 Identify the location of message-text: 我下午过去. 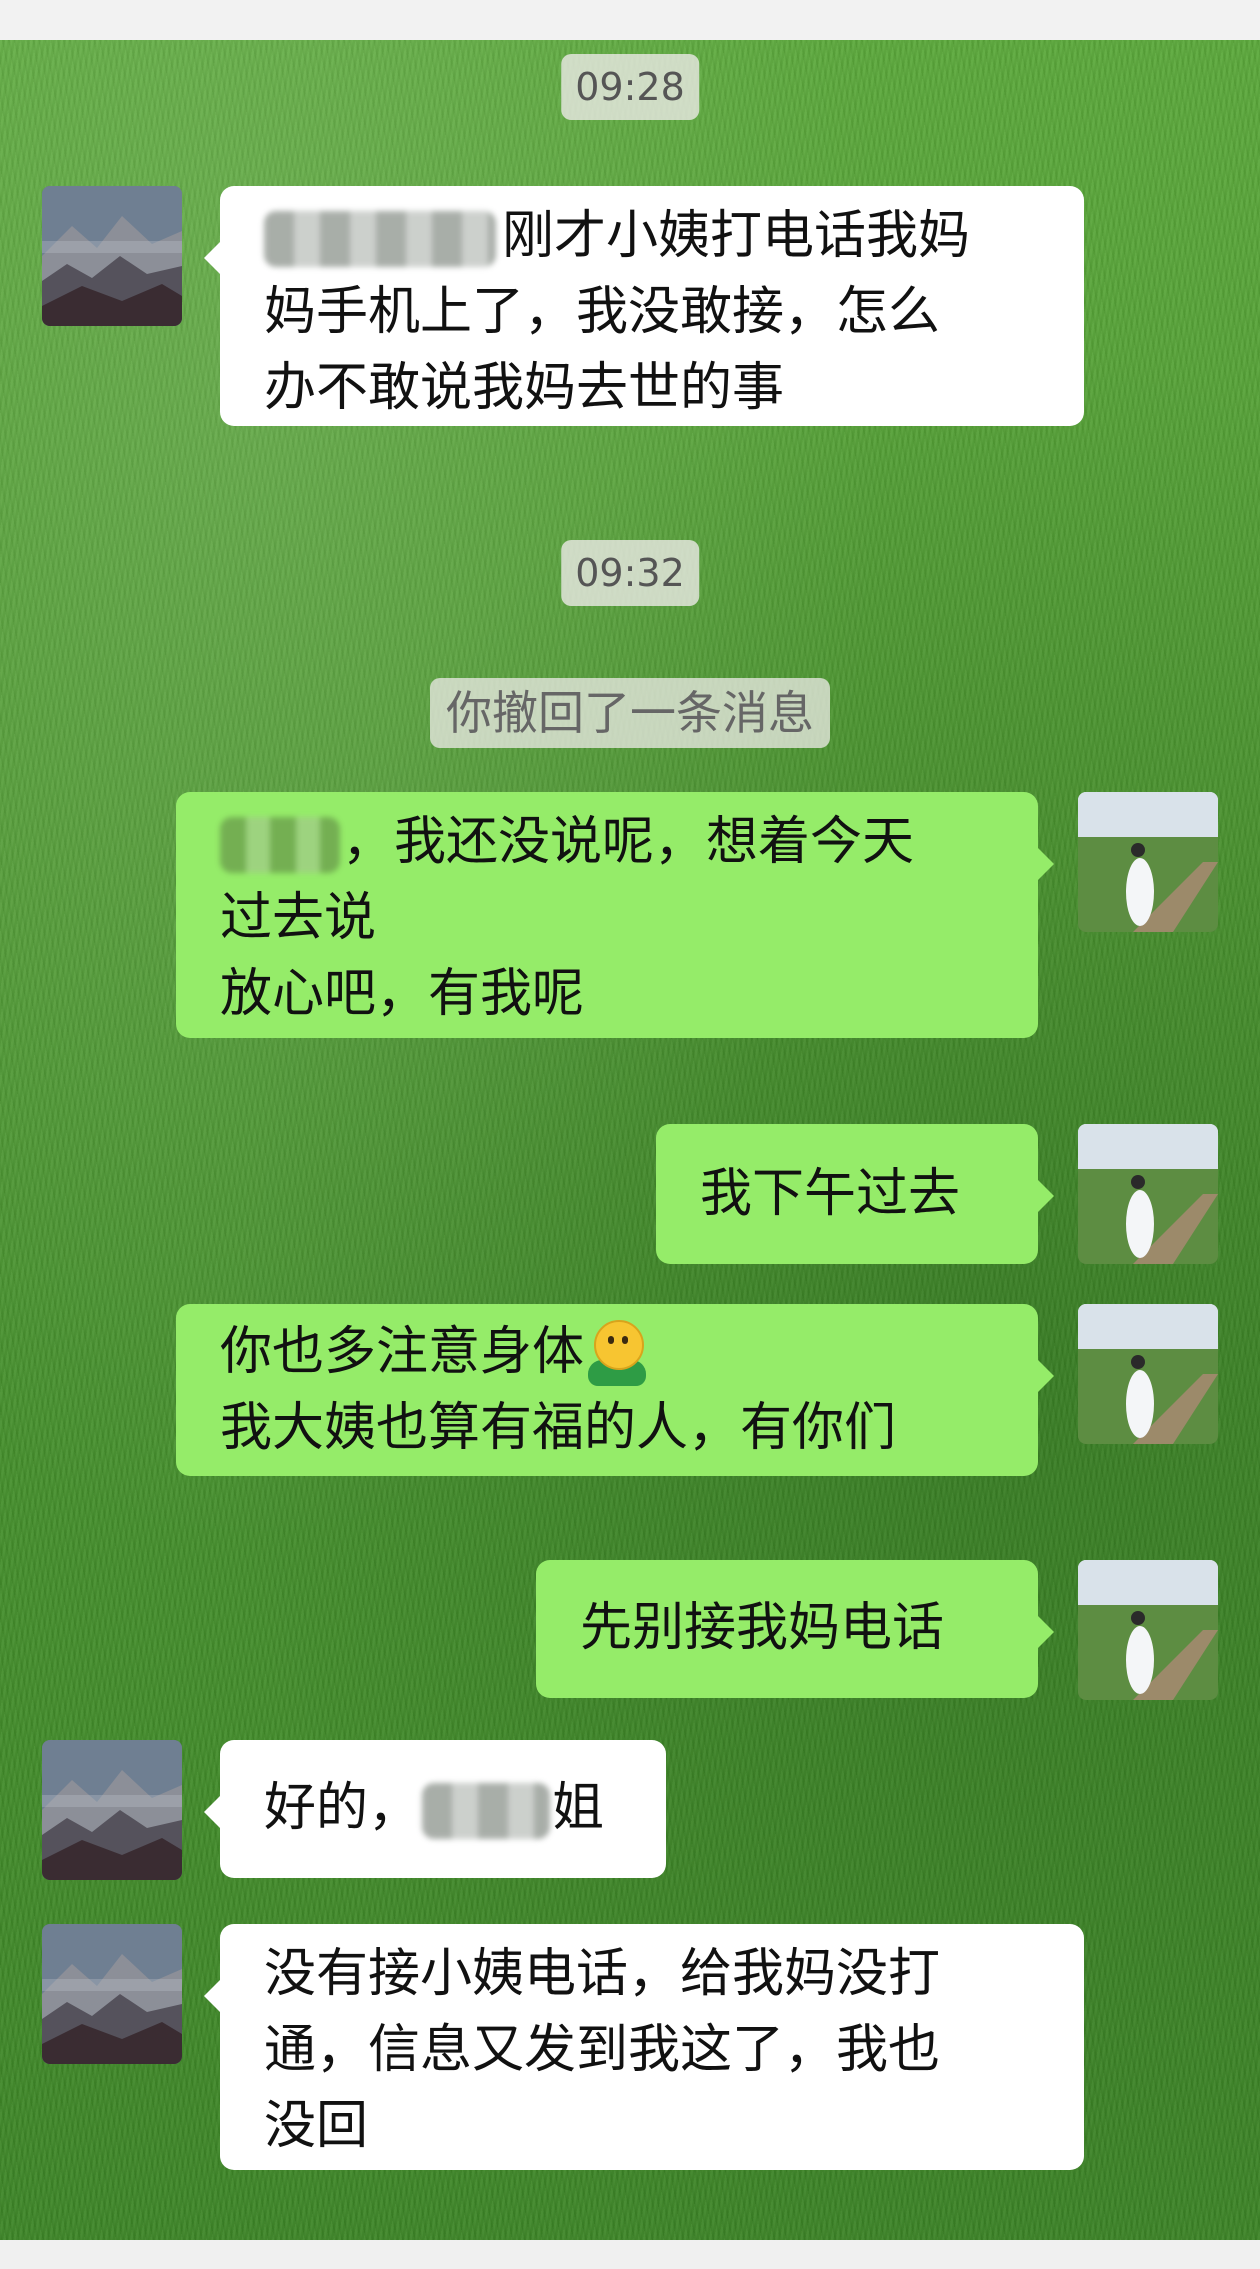
(830, 1194).